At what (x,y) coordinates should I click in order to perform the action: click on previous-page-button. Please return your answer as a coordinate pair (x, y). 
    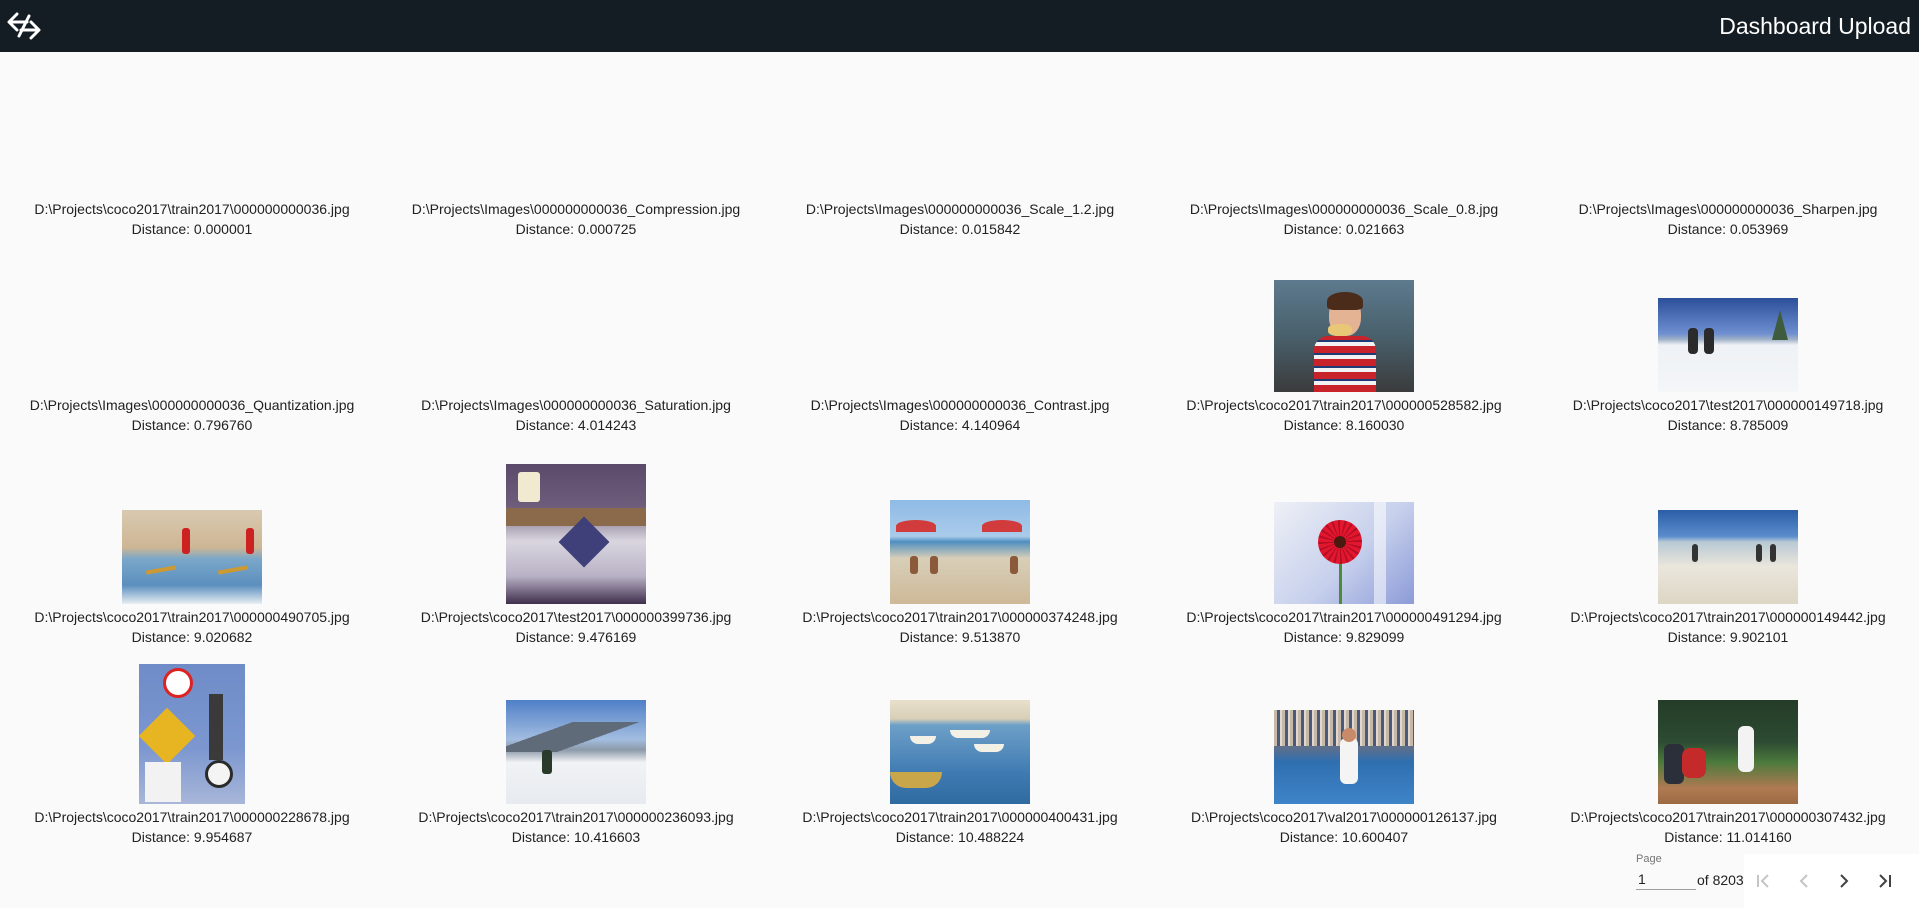
    Looking at the image, I should click on (1804, 881).